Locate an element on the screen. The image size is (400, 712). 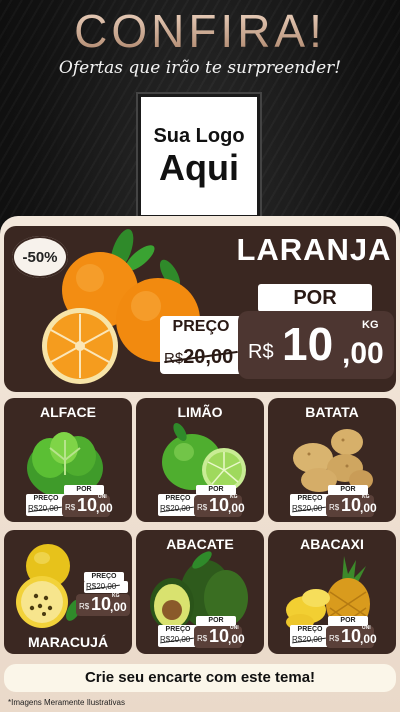
logo-placeholder: Sua Logo Aqui is located at coordinates (199, 156).